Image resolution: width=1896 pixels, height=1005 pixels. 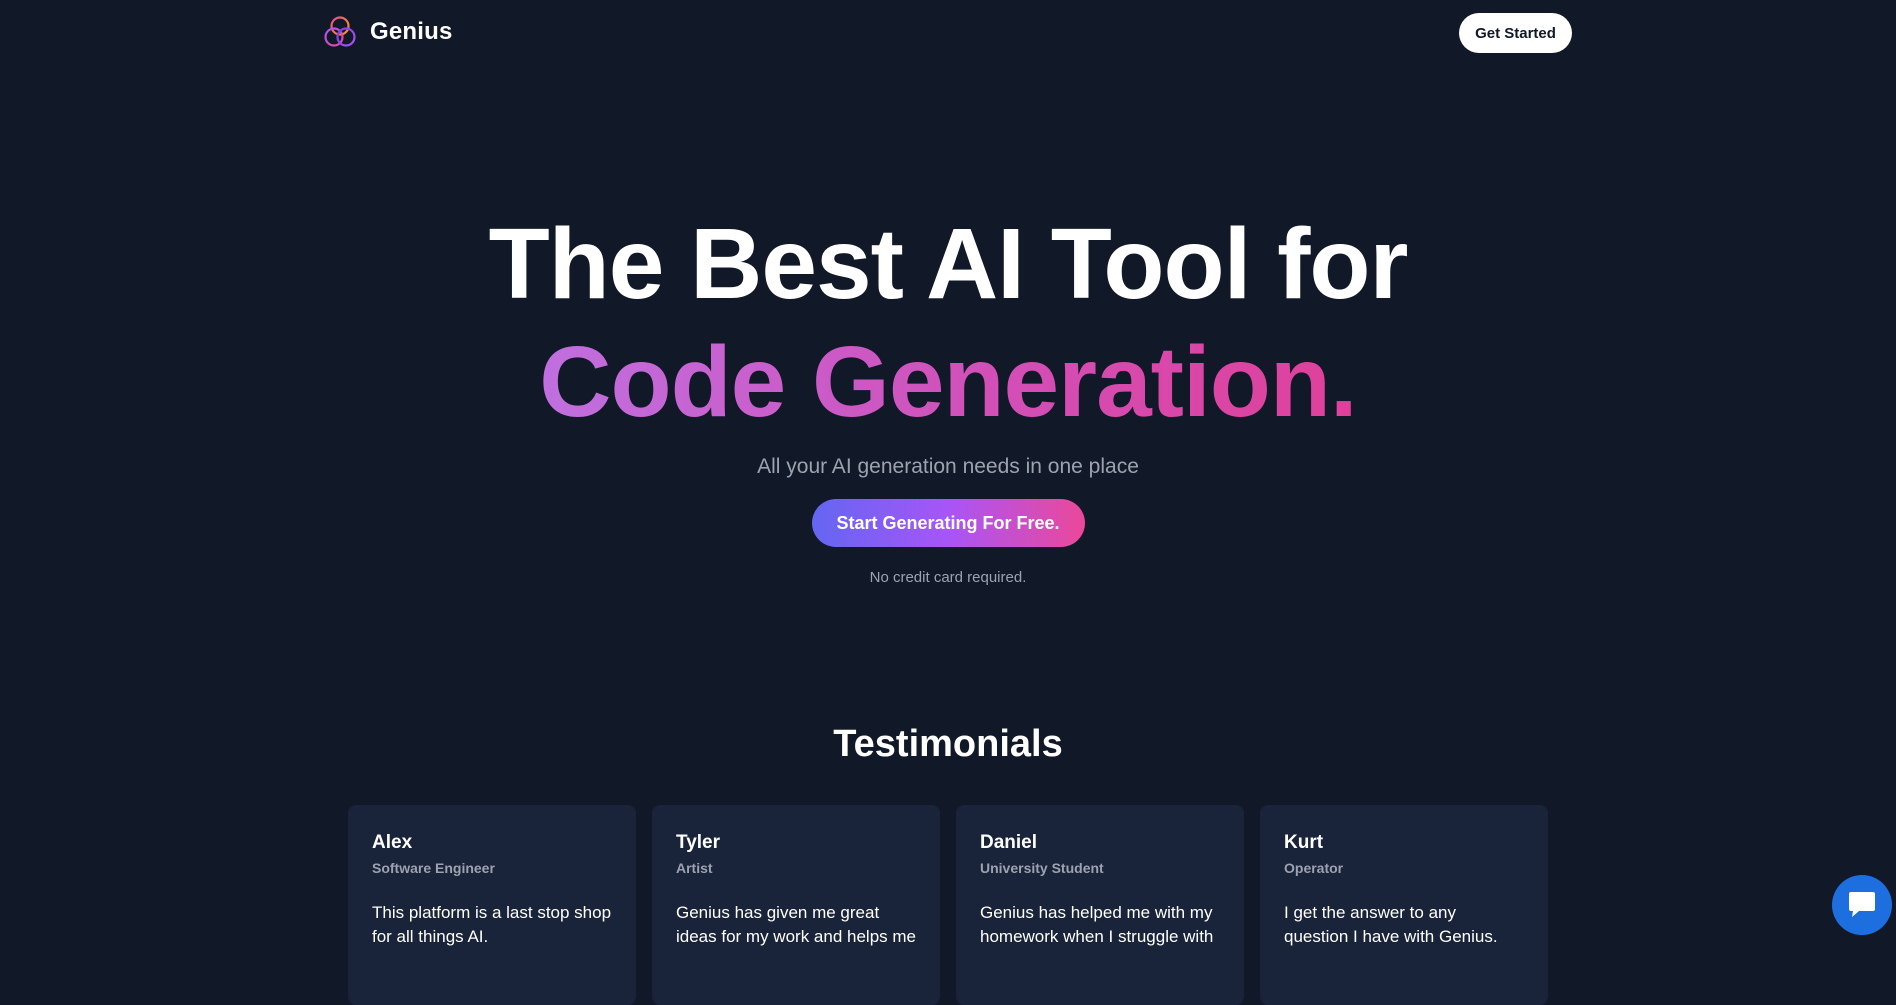 I want to click on testimonial-name: Daniel, so click(x=1009, y=842).